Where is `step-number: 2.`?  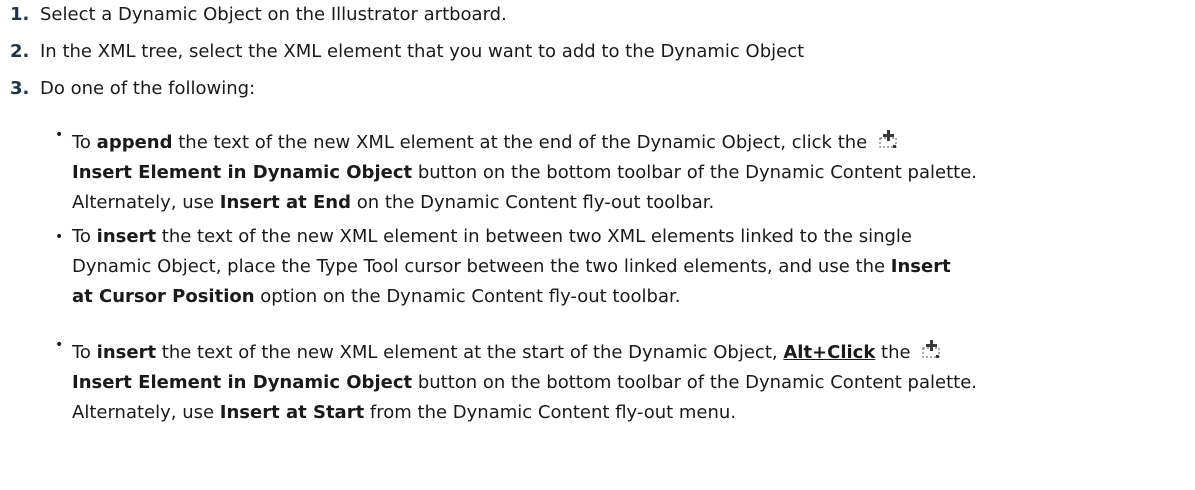 step-number: 2. is located at coordinates (20, 51).